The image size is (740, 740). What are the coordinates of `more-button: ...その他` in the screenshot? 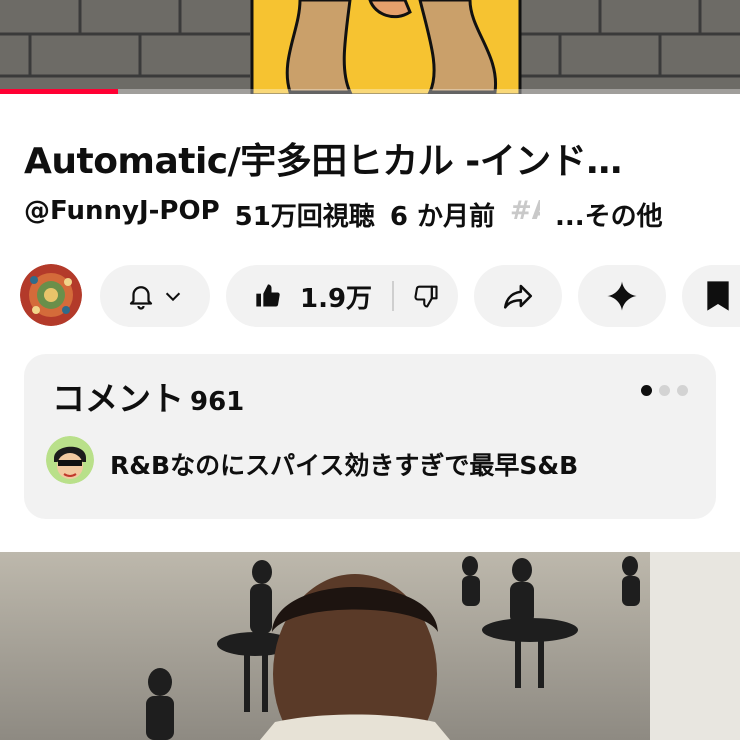 It's located at (609, 214).